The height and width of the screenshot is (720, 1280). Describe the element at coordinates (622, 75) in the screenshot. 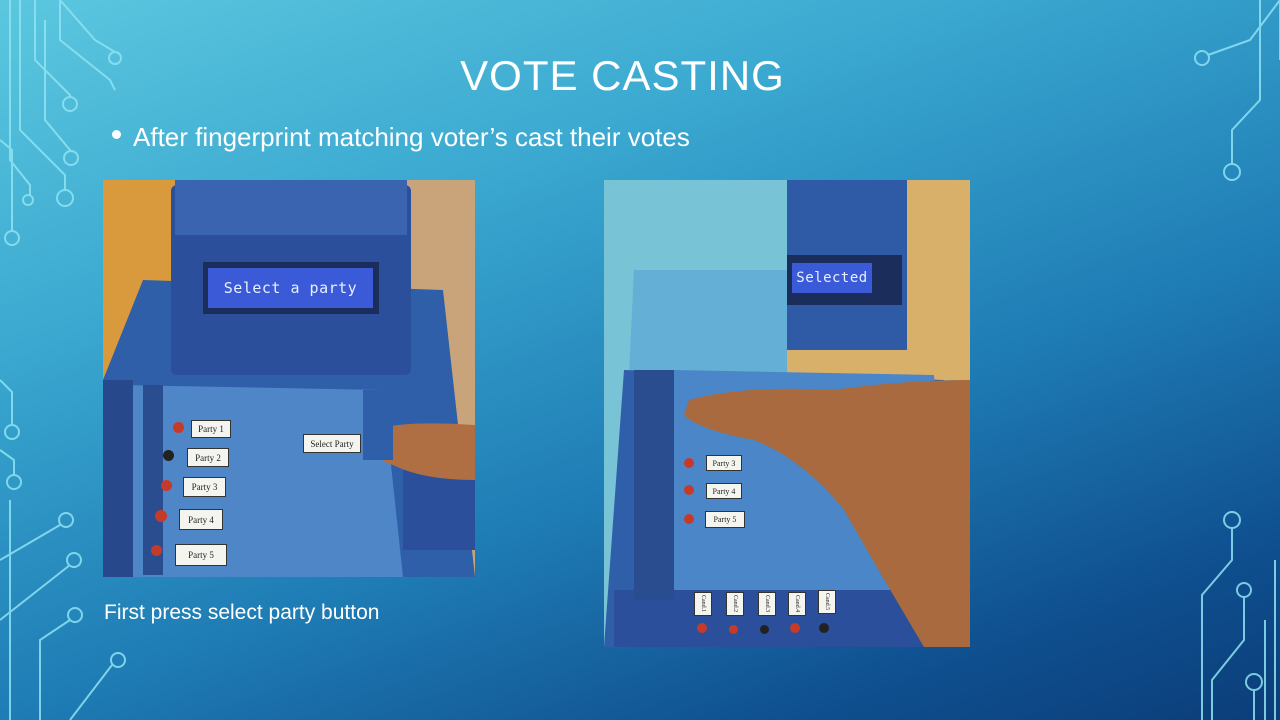

I see `slide-title: VOTE CASTING` at that location.